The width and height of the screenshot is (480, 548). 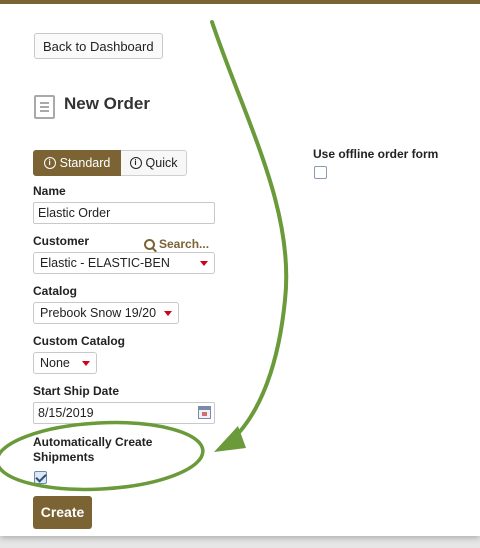 I want to click on start-ship-date-value: 8/15/2019, so click(x=66, y=413).